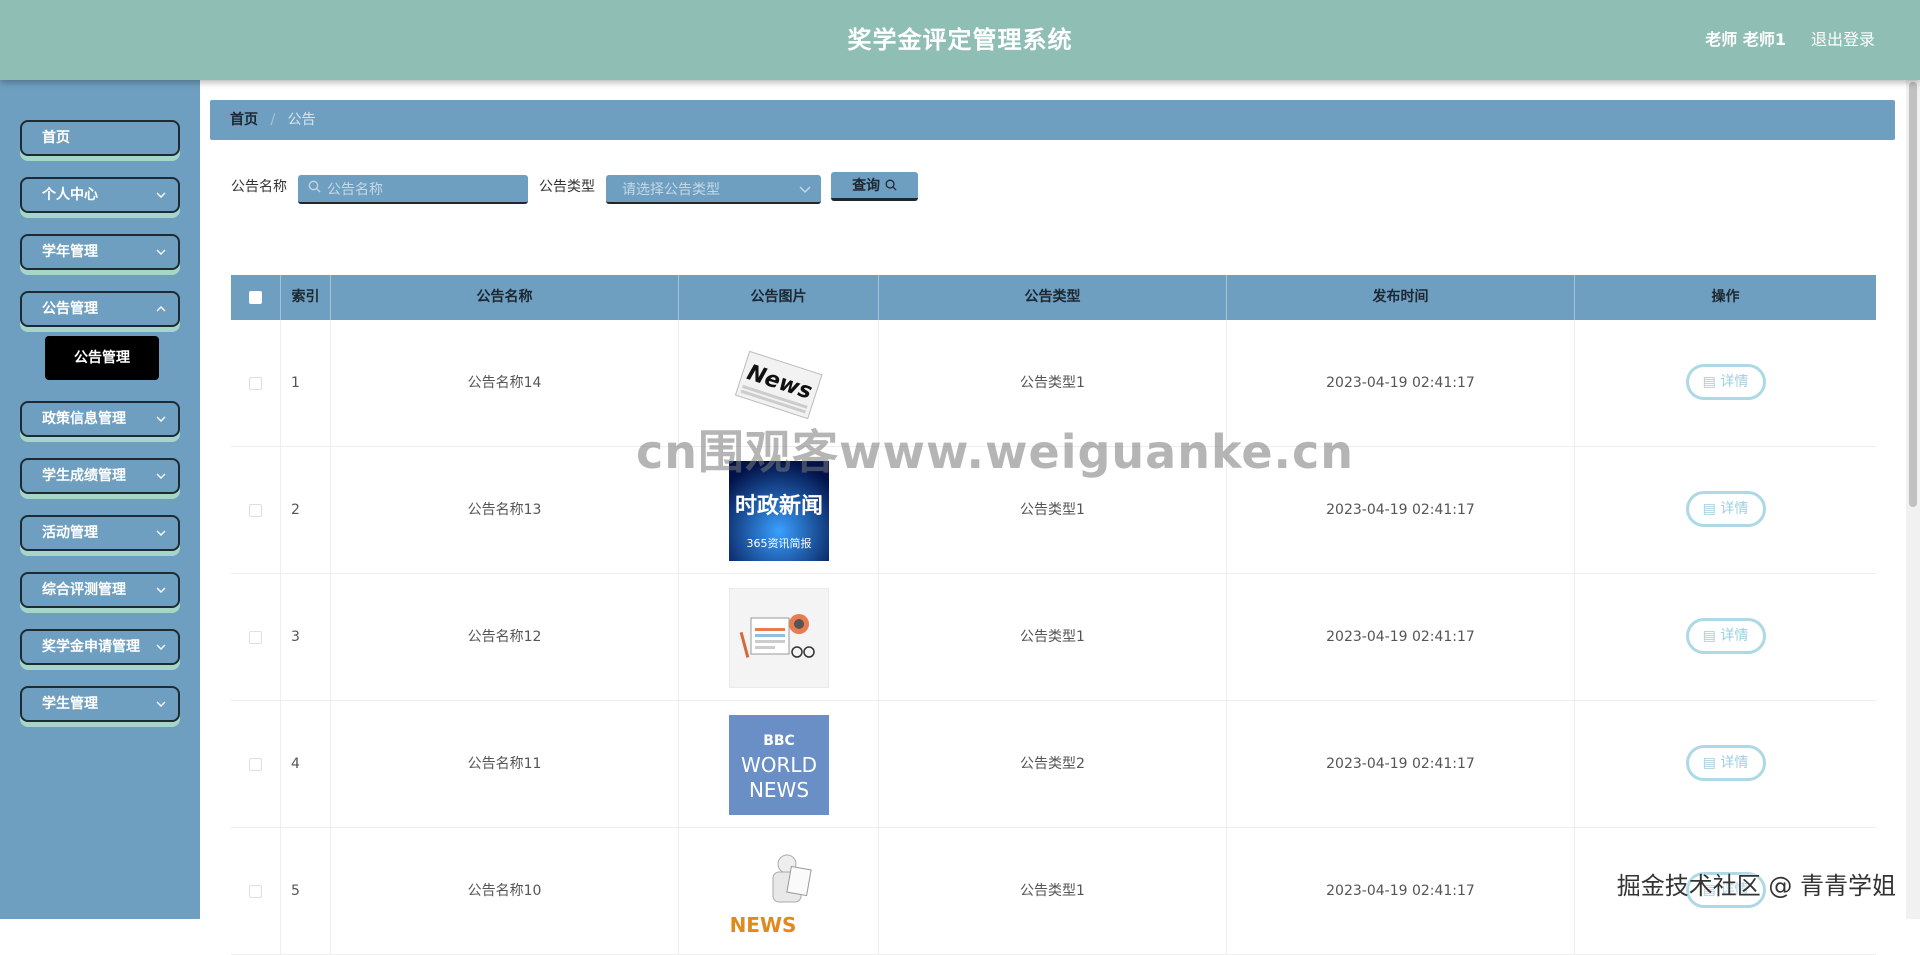 This screenshot has width=1920, height=955. I want to click on sidebar-item-scholarship-apply: 奖学金申请管理, so click(100, 647).